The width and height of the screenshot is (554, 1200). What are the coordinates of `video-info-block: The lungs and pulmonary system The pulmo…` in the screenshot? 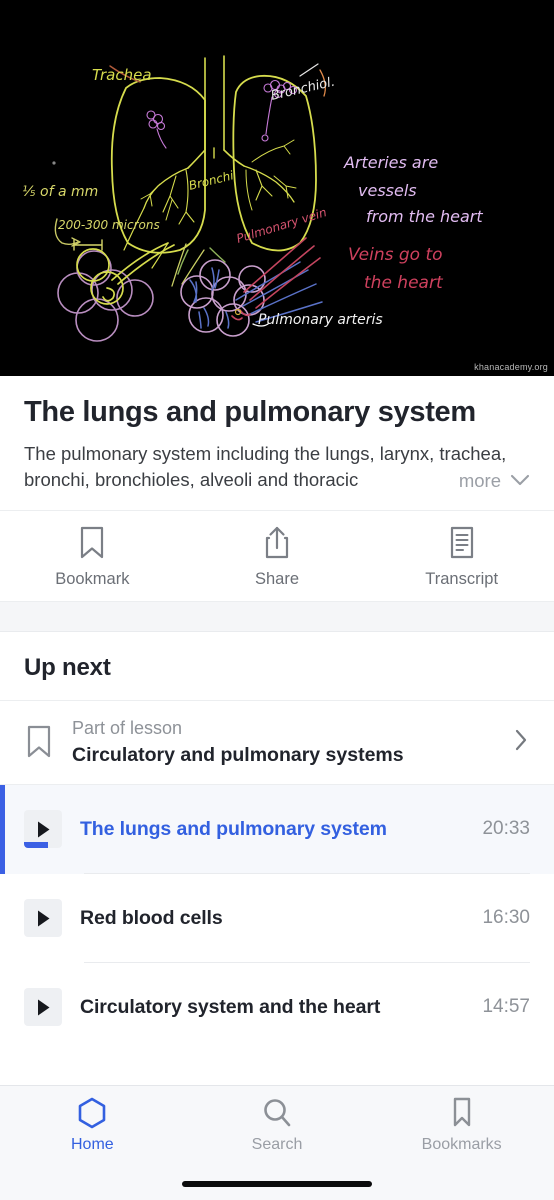 It's located at (277, 443).